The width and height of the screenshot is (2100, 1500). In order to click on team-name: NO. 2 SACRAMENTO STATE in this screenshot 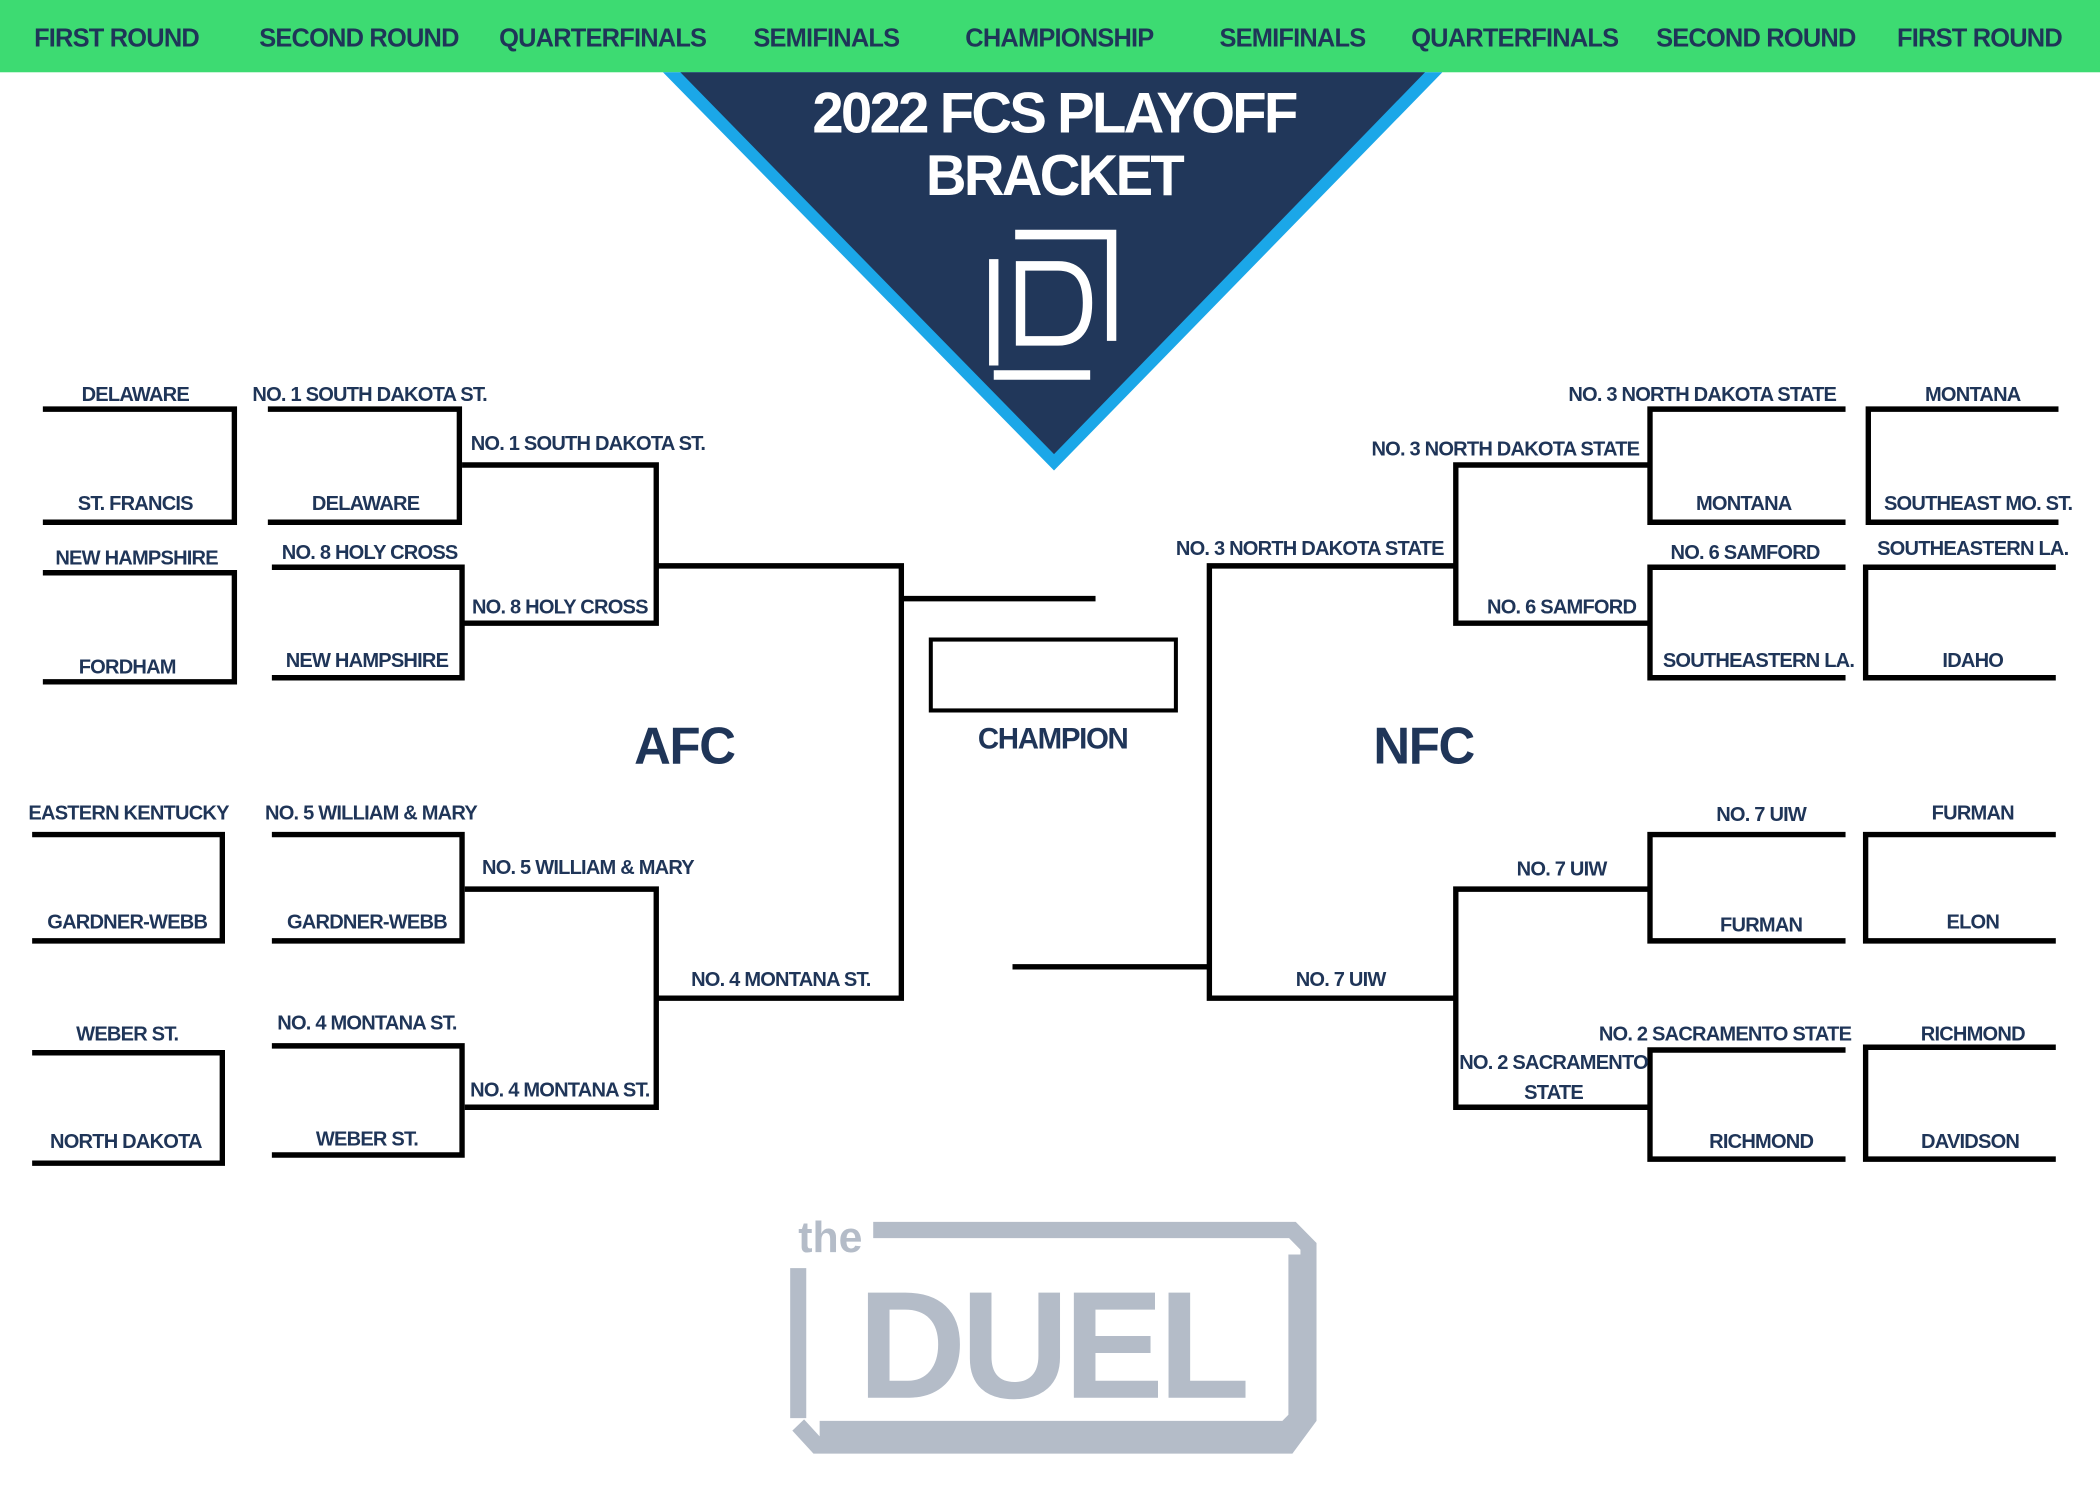, I will do `click(1725, 1034)`.